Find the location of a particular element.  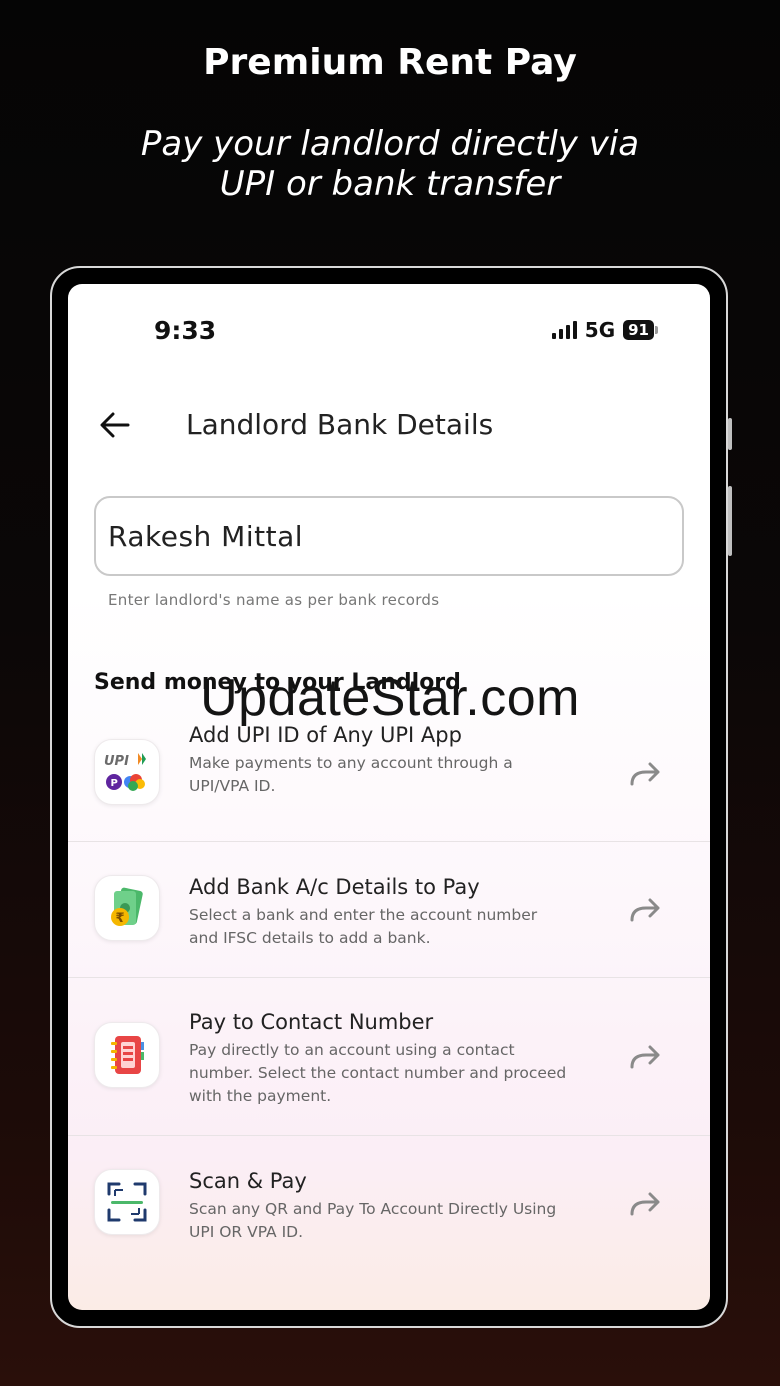

battery-level: 91 is located at coordinates (638, 330).